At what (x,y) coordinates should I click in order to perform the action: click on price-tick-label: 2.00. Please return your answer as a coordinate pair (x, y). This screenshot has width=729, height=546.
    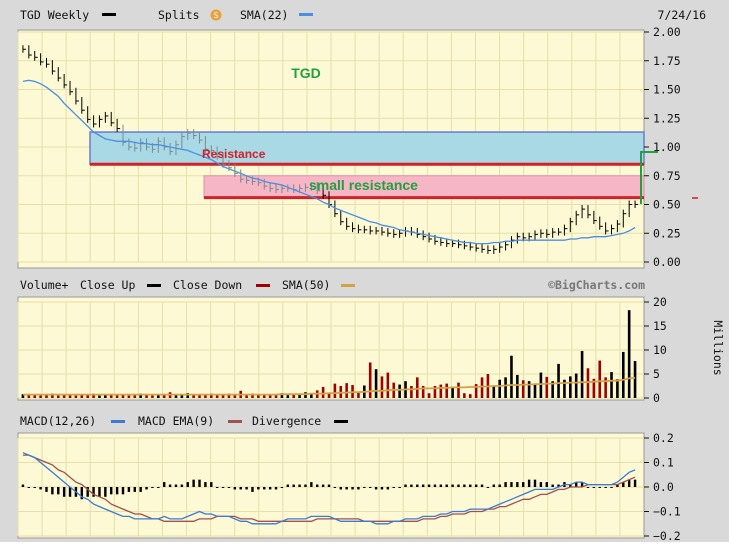
    Looking at the image, I should click on (667, 32).